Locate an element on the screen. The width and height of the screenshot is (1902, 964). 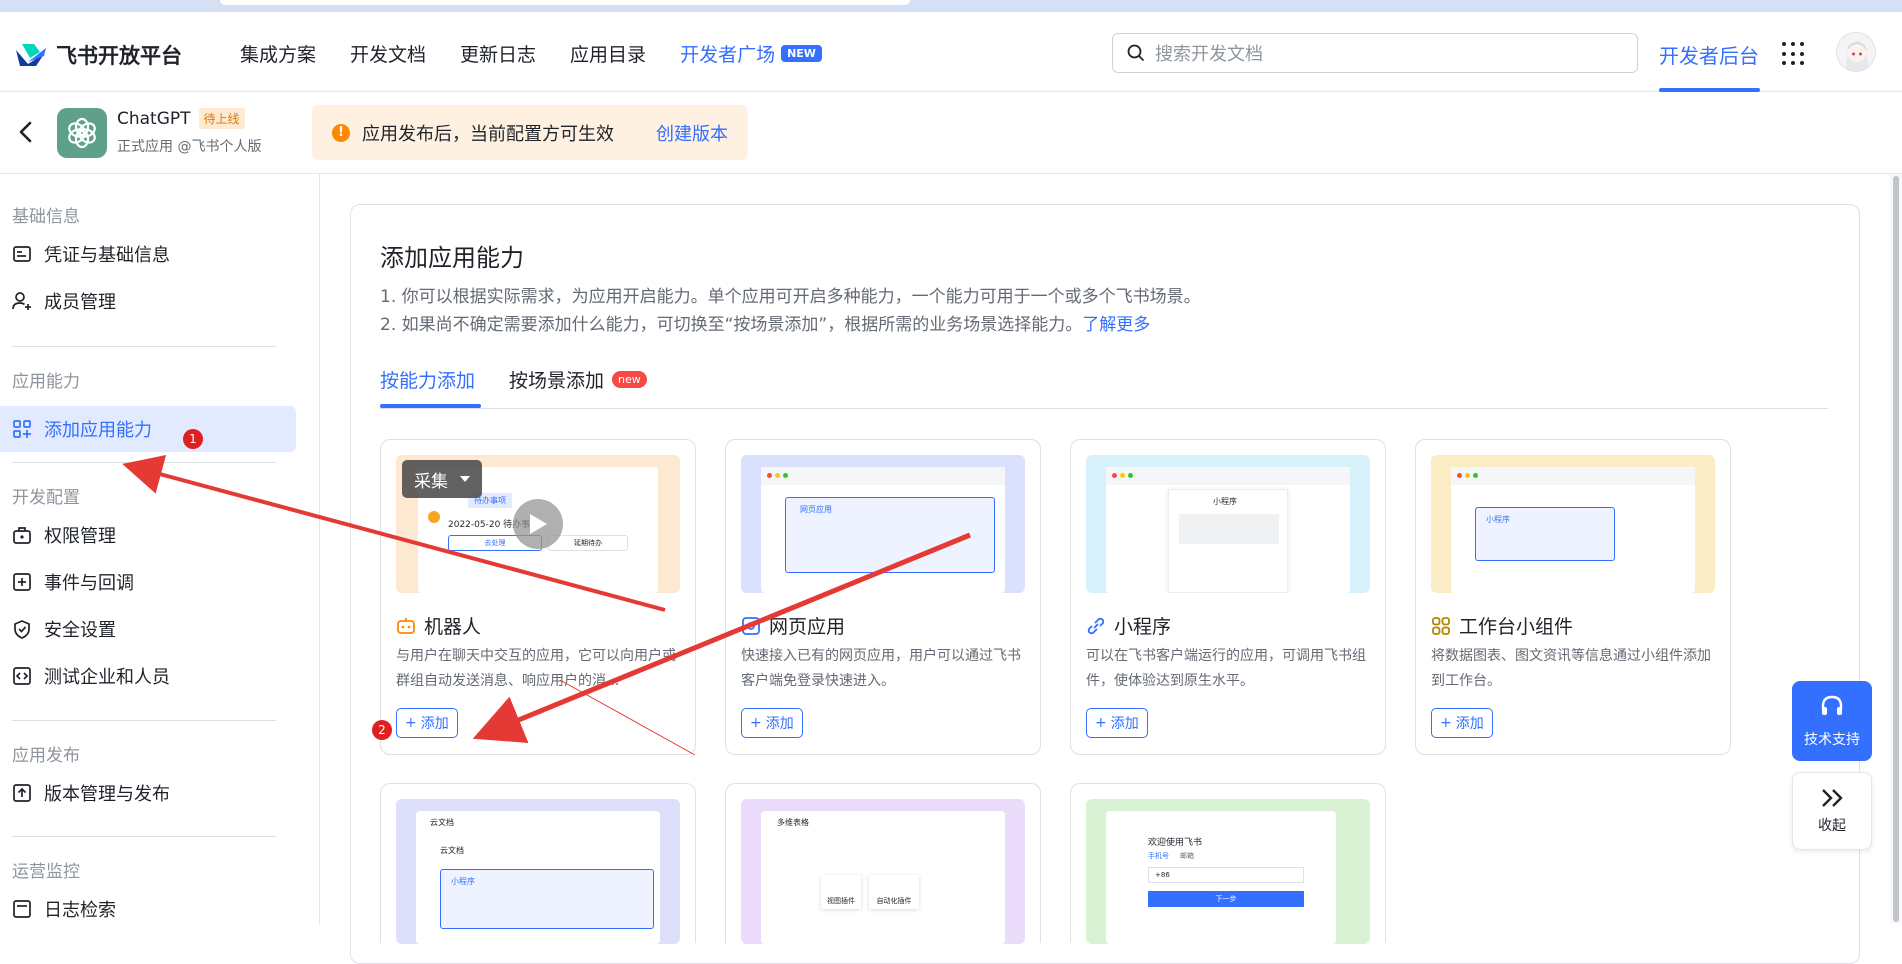
upload-icon is located at coordinates (22, 793).